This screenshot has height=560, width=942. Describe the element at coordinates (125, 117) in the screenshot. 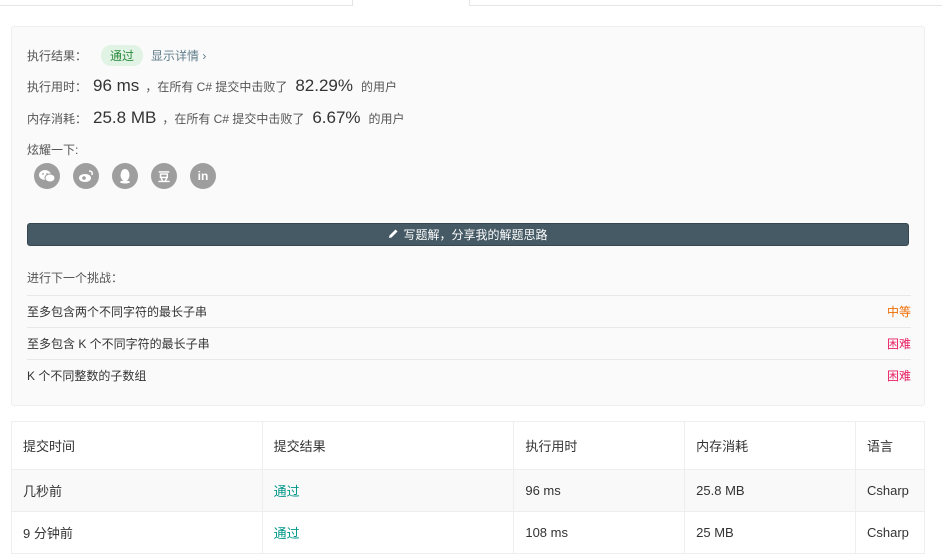

I see `memory-value: 25.8 MB` at that location.